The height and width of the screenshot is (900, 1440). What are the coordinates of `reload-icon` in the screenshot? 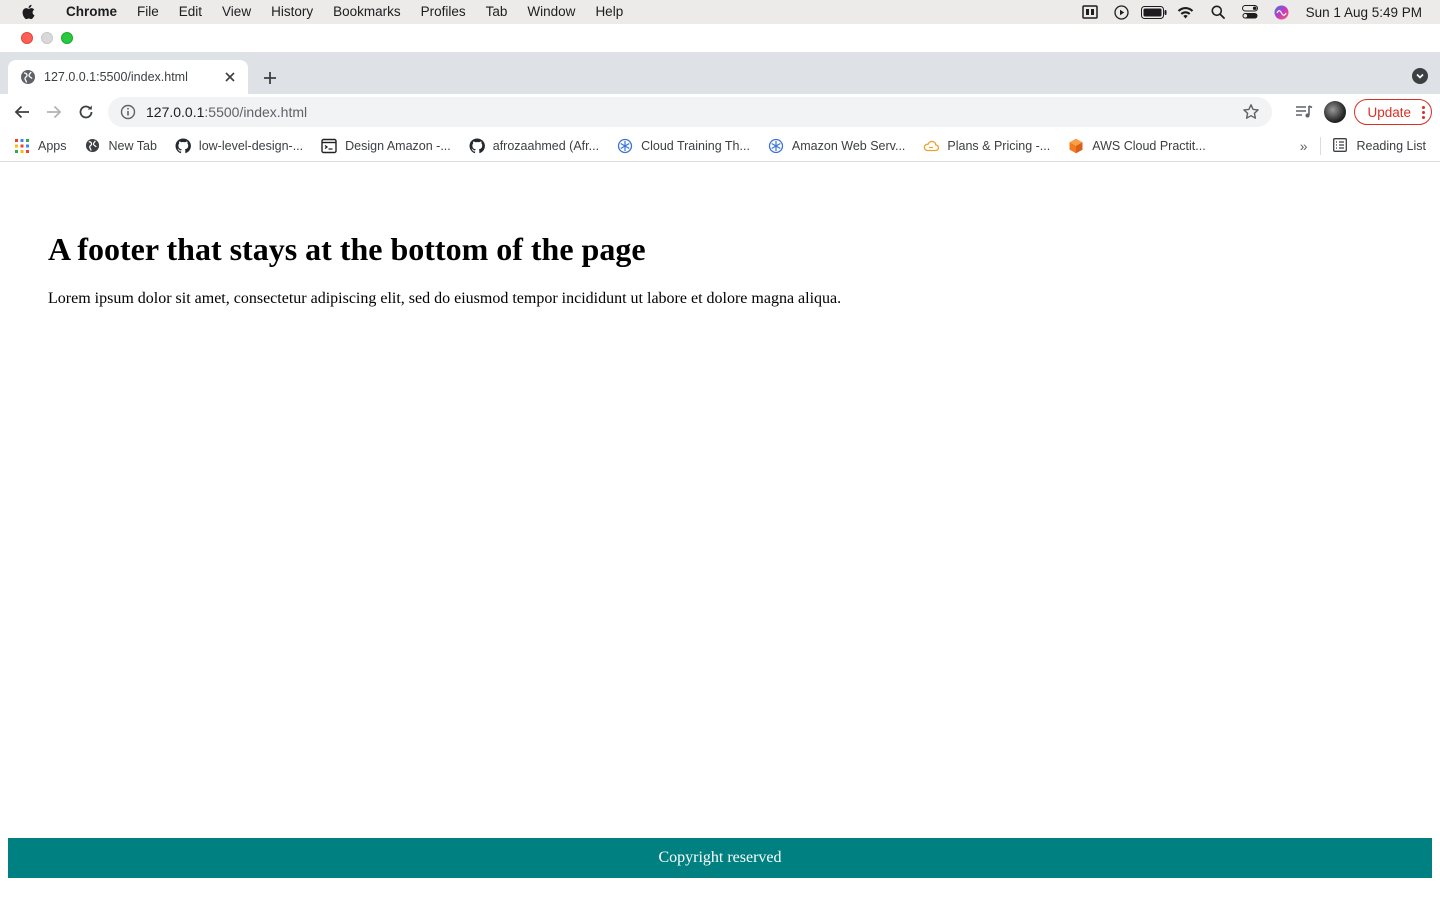 It's located at (86, 112).